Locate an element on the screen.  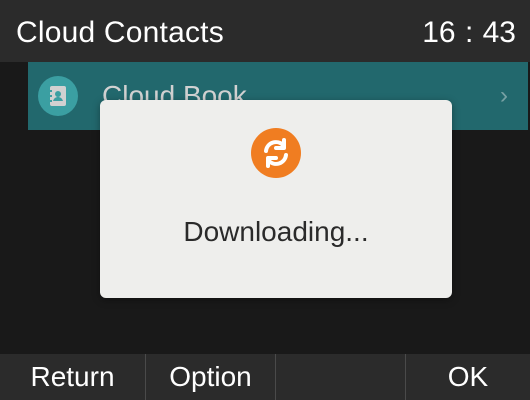
screen-title: Cloud Contacts is located at coordinates (120, 32).